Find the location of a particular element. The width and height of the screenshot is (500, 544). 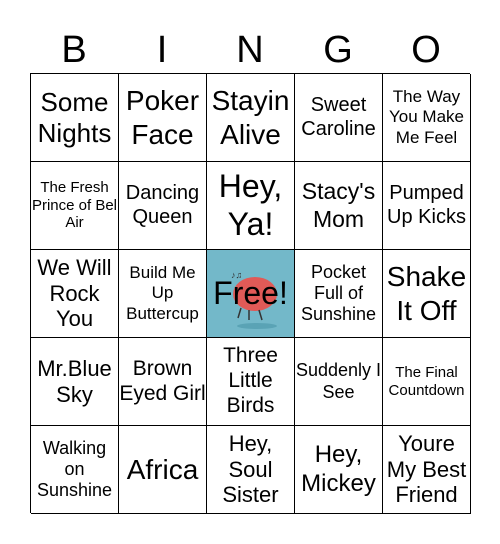

bingo-cell: Shake It Off is located at coordinates (427, 294).